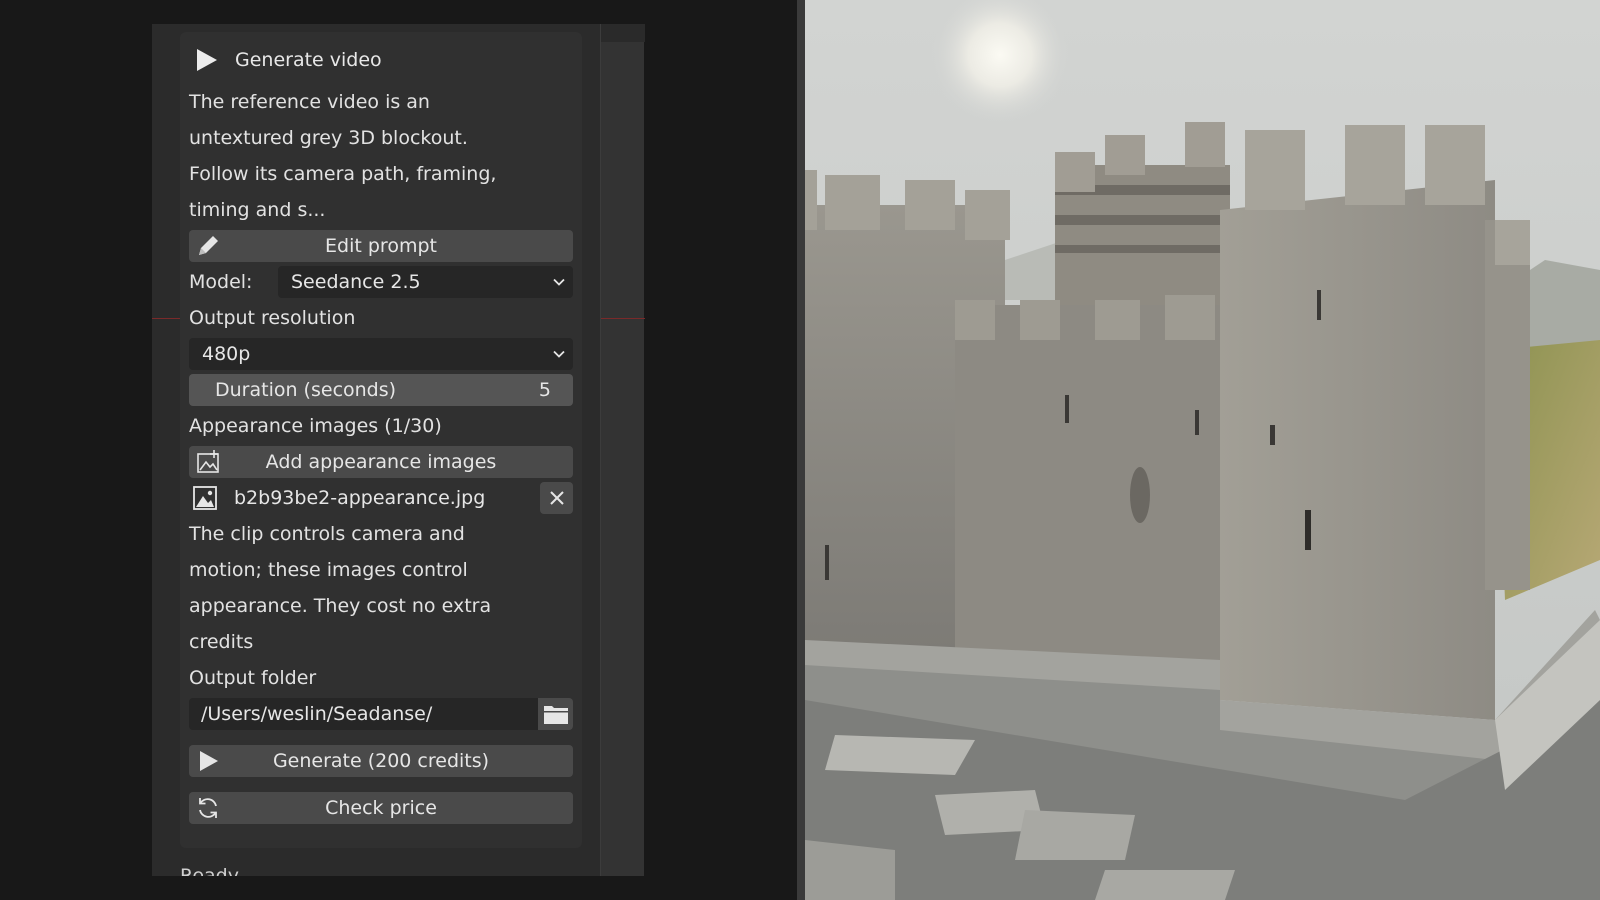 The height and width of the screenshot is (900, 1600). I want to click on prompt-text-line: The reference video is an, so click(309, 102).